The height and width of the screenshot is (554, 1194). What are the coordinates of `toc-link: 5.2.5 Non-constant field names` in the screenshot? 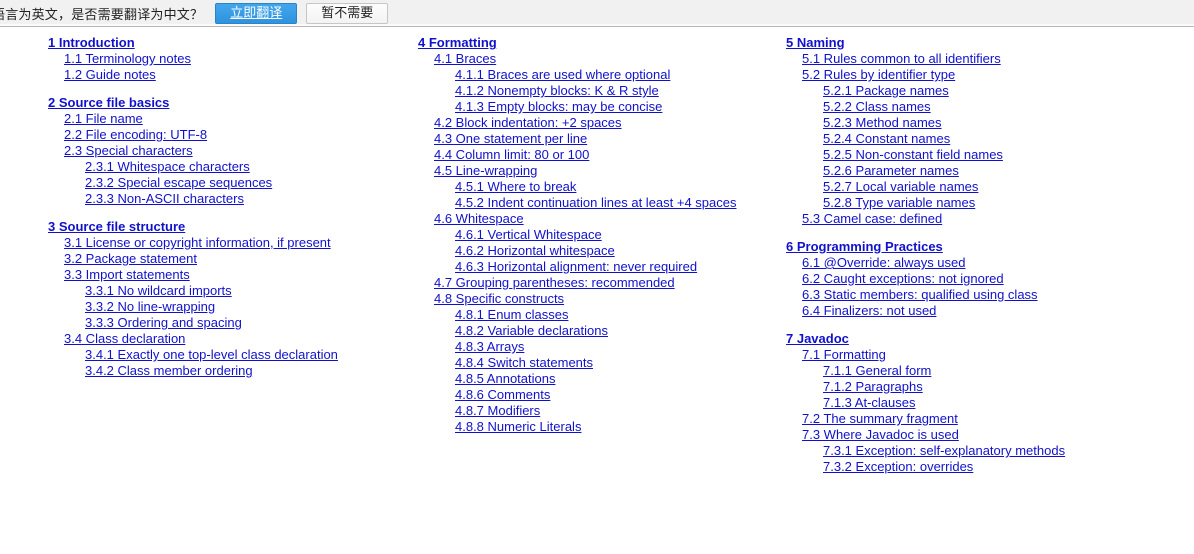 It's located at (913, 154).